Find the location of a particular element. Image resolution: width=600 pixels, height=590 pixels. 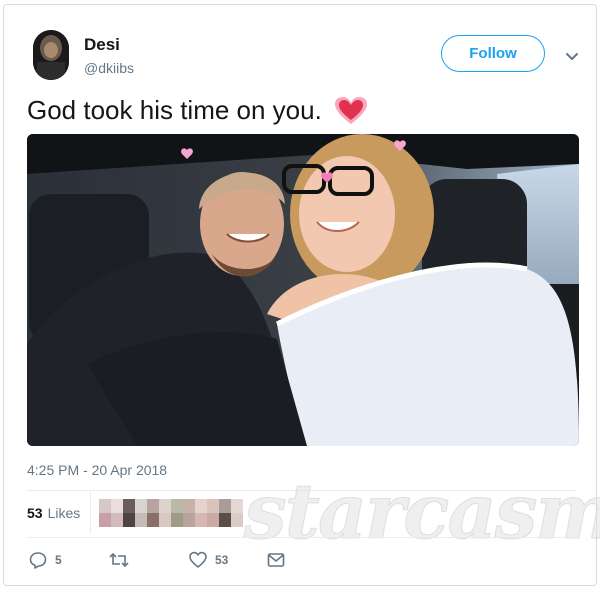

message-button is located at coordinates (276, 560).